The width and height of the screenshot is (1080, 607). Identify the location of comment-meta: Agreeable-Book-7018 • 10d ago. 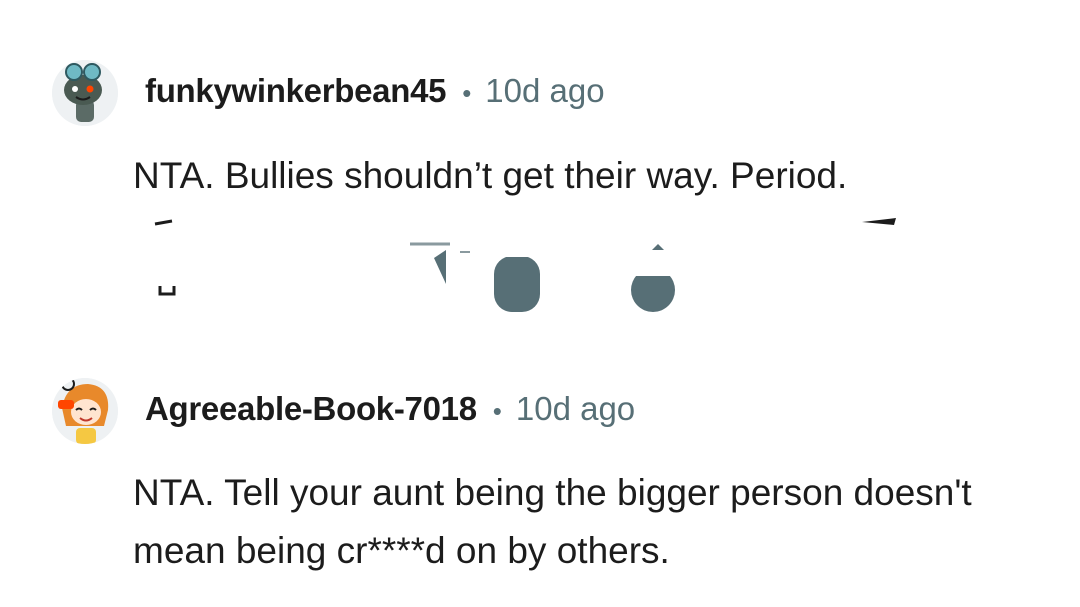
(390, 409).